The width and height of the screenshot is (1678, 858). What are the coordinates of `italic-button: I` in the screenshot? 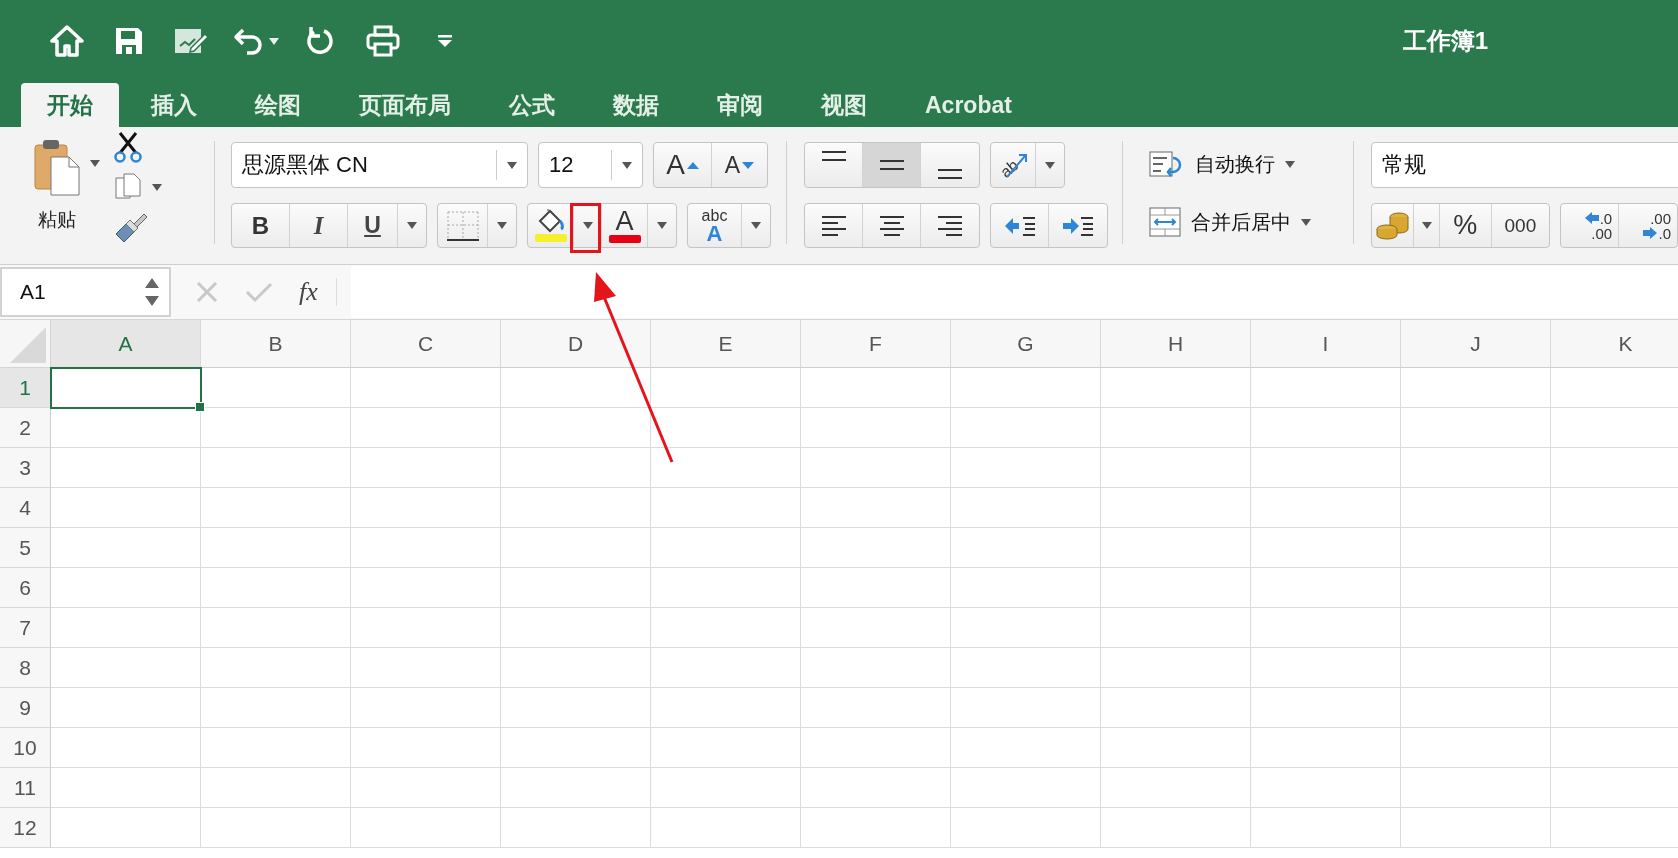 It's located at (319, 225).